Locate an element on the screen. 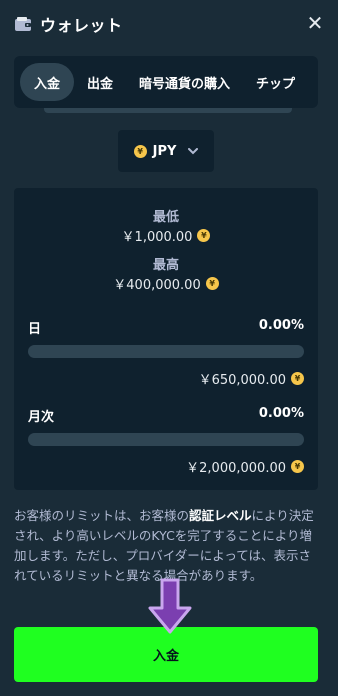  tab-buy-crypto: 暗号通貨の購入 is located at coordinates (184, 82).